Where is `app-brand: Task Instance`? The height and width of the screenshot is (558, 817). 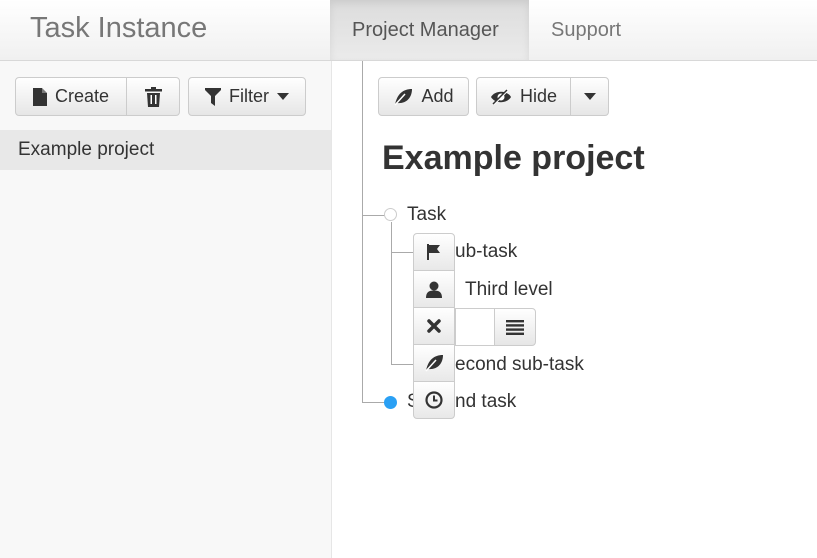 app-brand: Task Instance is located at coordinates (118, 28).